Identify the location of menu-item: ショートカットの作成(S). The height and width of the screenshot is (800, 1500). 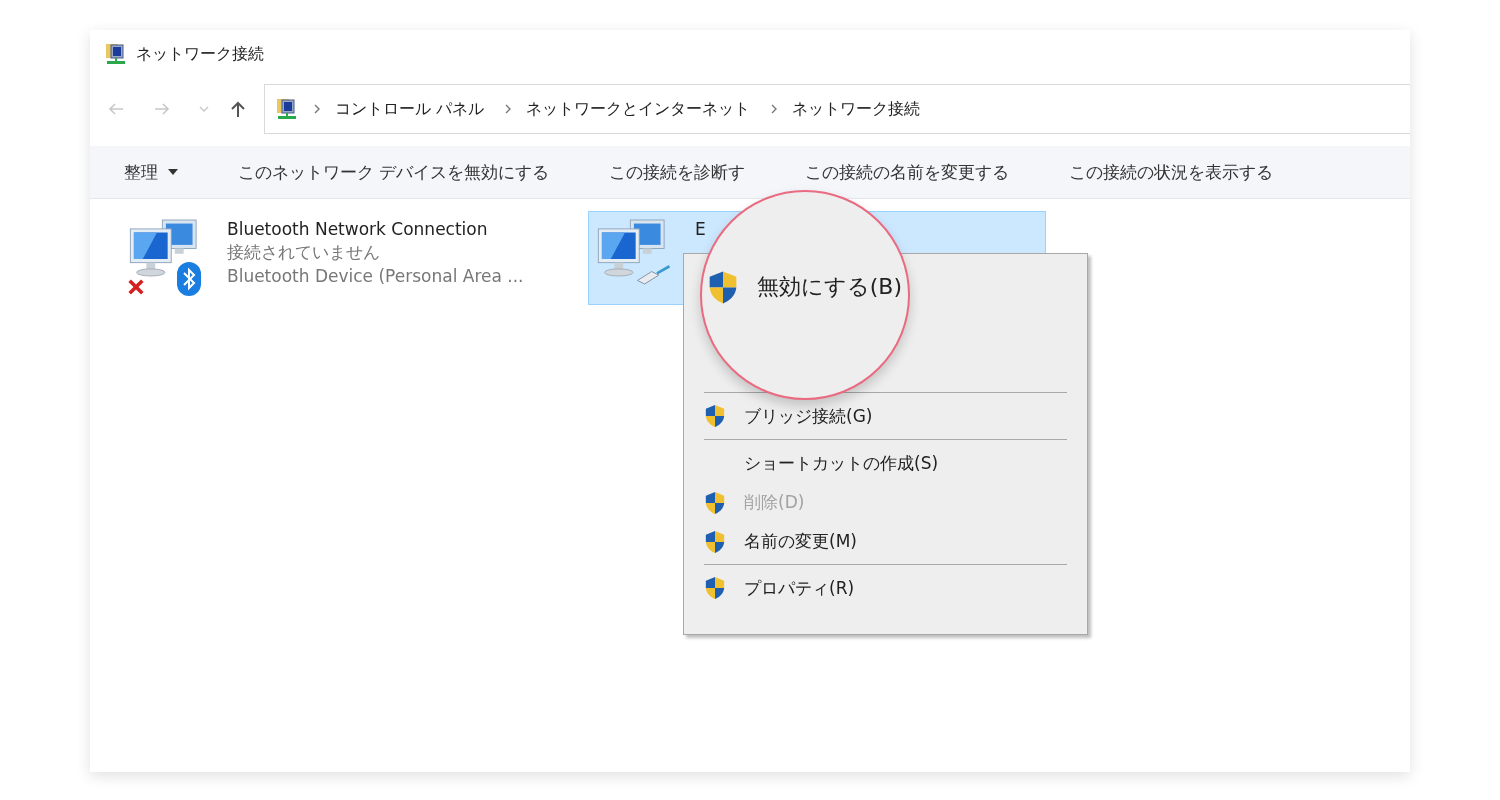
(885, 463).